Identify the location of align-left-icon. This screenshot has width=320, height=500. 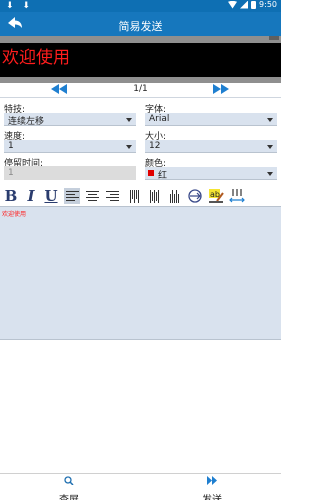
(72, 196).